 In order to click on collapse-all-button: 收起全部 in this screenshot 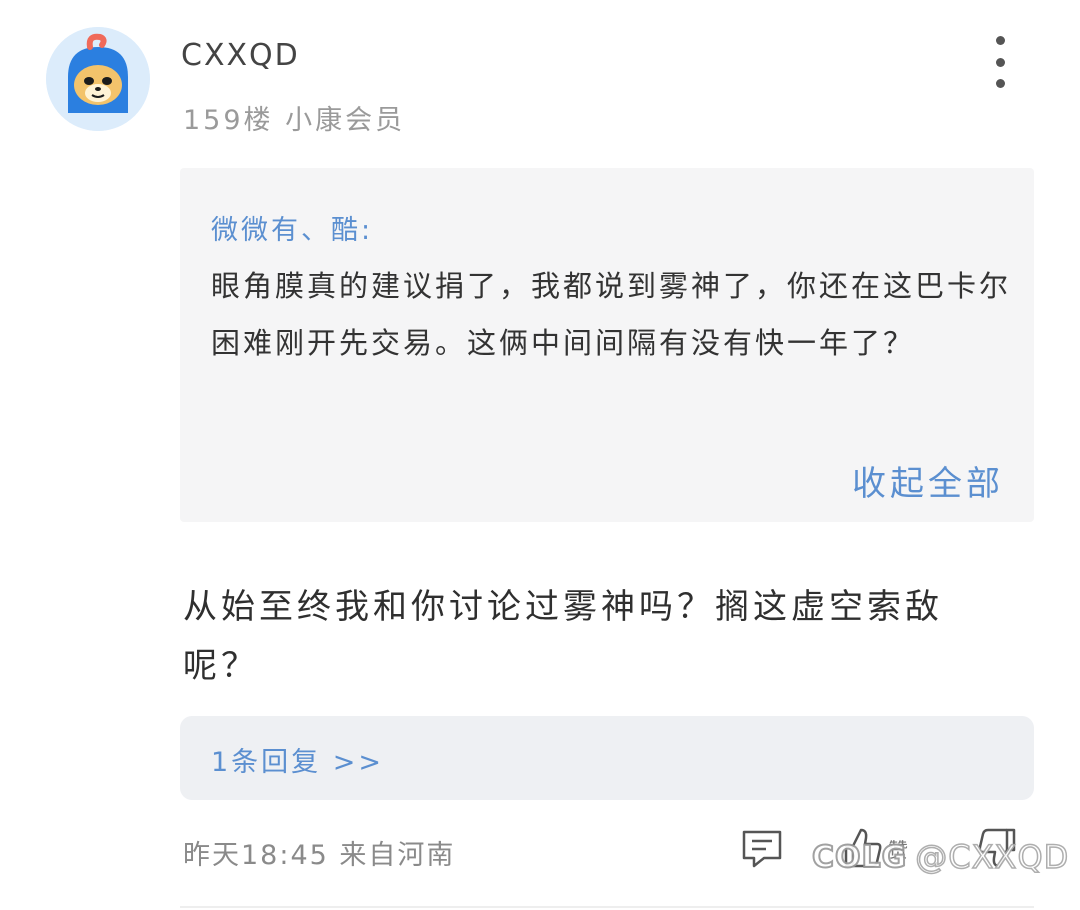, I will do `click(928, 480)`.